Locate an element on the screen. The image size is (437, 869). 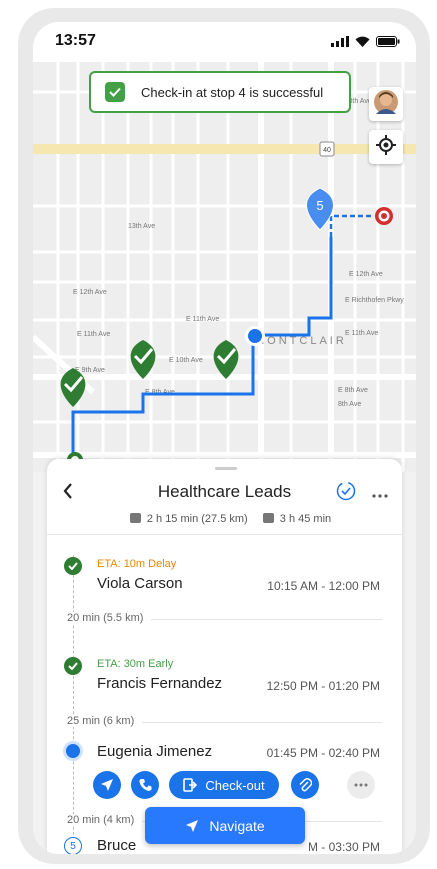
stop-window: 12:50 PM - 01:20 PM is located at coordinates (323, 686).